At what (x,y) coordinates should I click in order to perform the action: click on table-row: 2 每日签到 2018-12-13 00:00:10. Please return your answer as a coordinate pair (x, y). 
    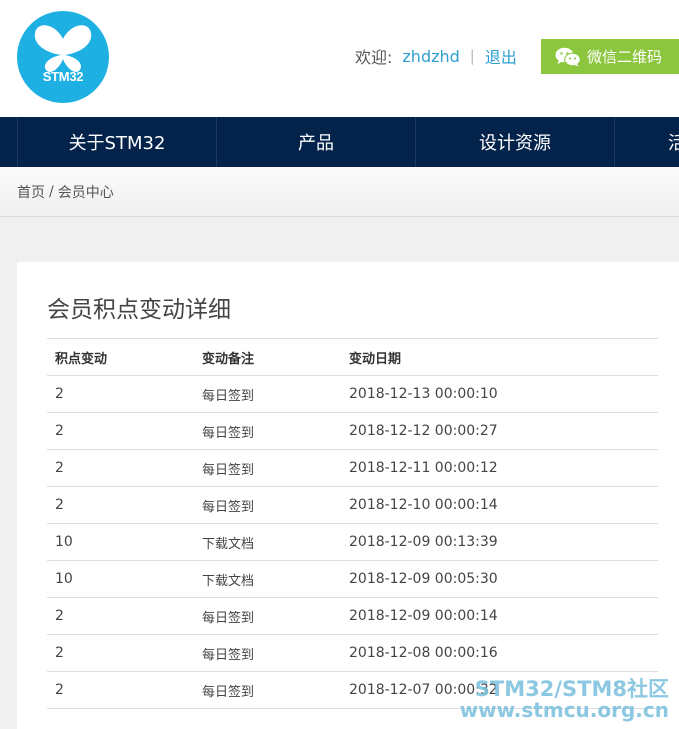
    Looking at the image, I should click on (352, 394).